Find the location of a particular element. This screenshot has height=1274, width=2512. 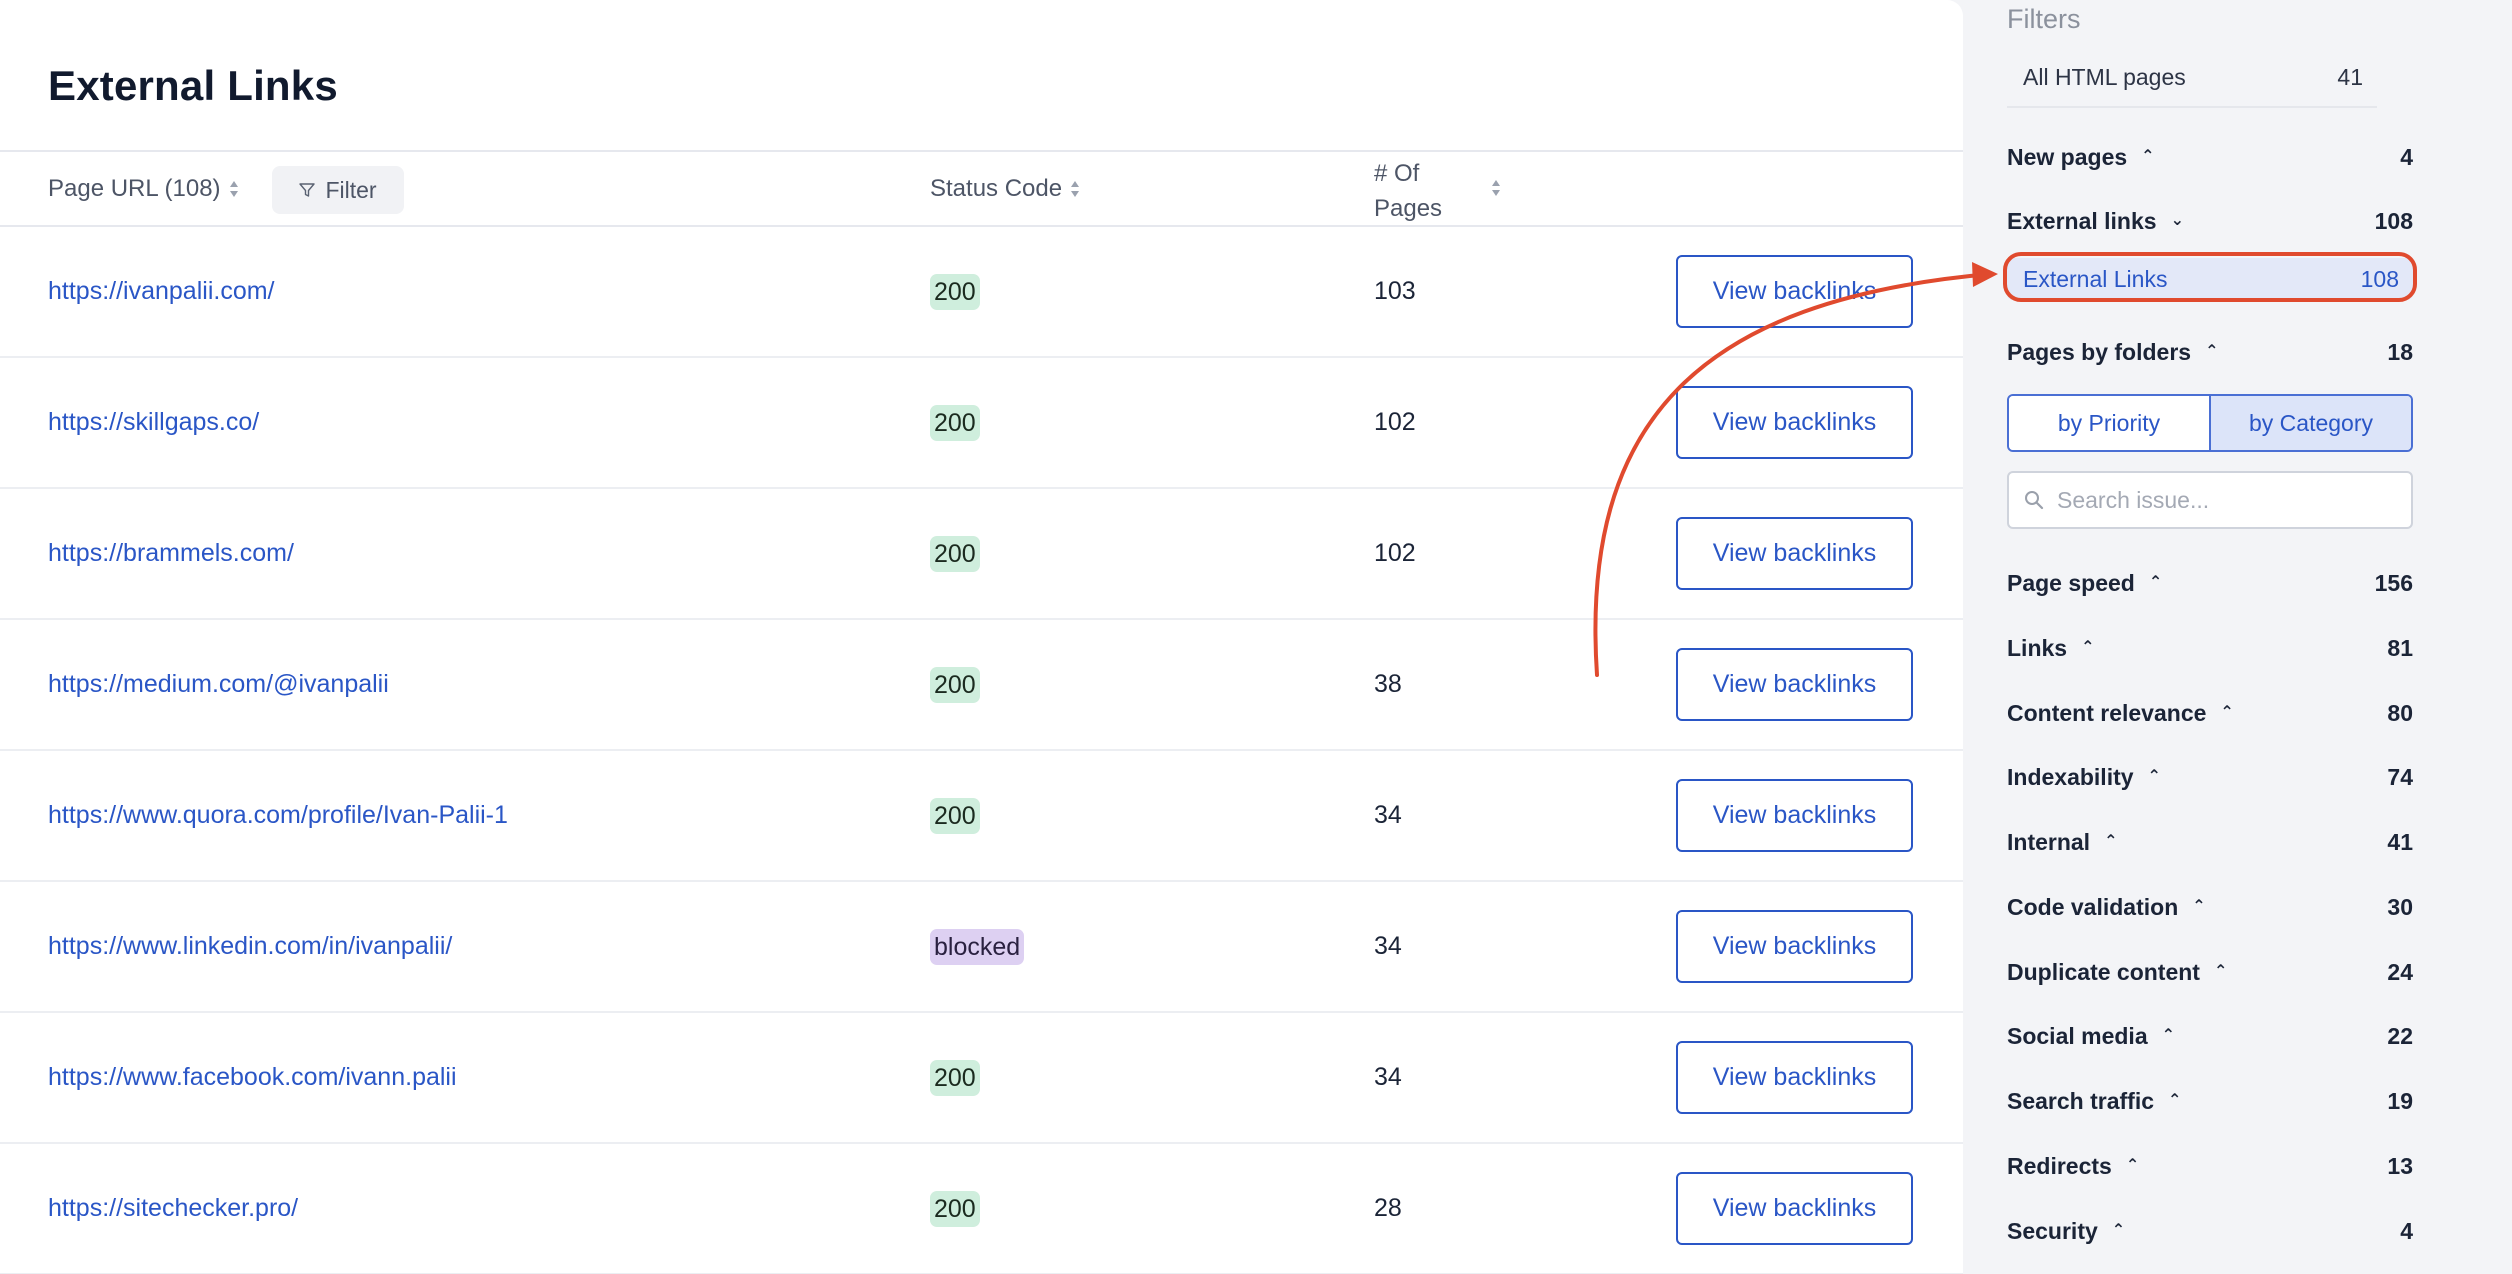

filter-group-count: 108 is located at coordinates (2393, 220).